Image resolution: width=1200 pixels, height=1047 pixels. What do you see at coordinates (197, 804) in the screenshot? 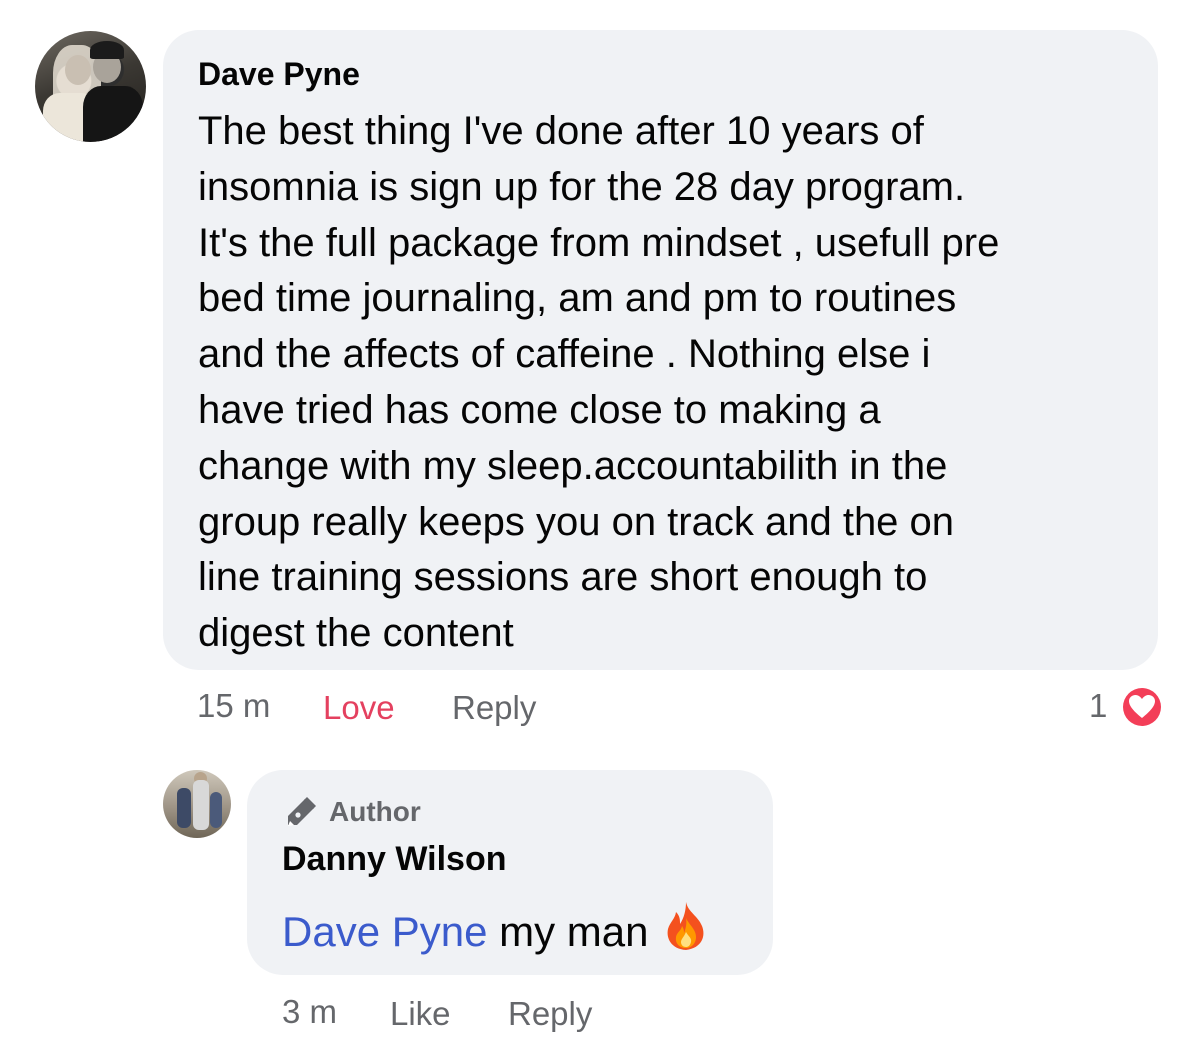
I see `reply-author-avatar` at bounding box center [197, 804].